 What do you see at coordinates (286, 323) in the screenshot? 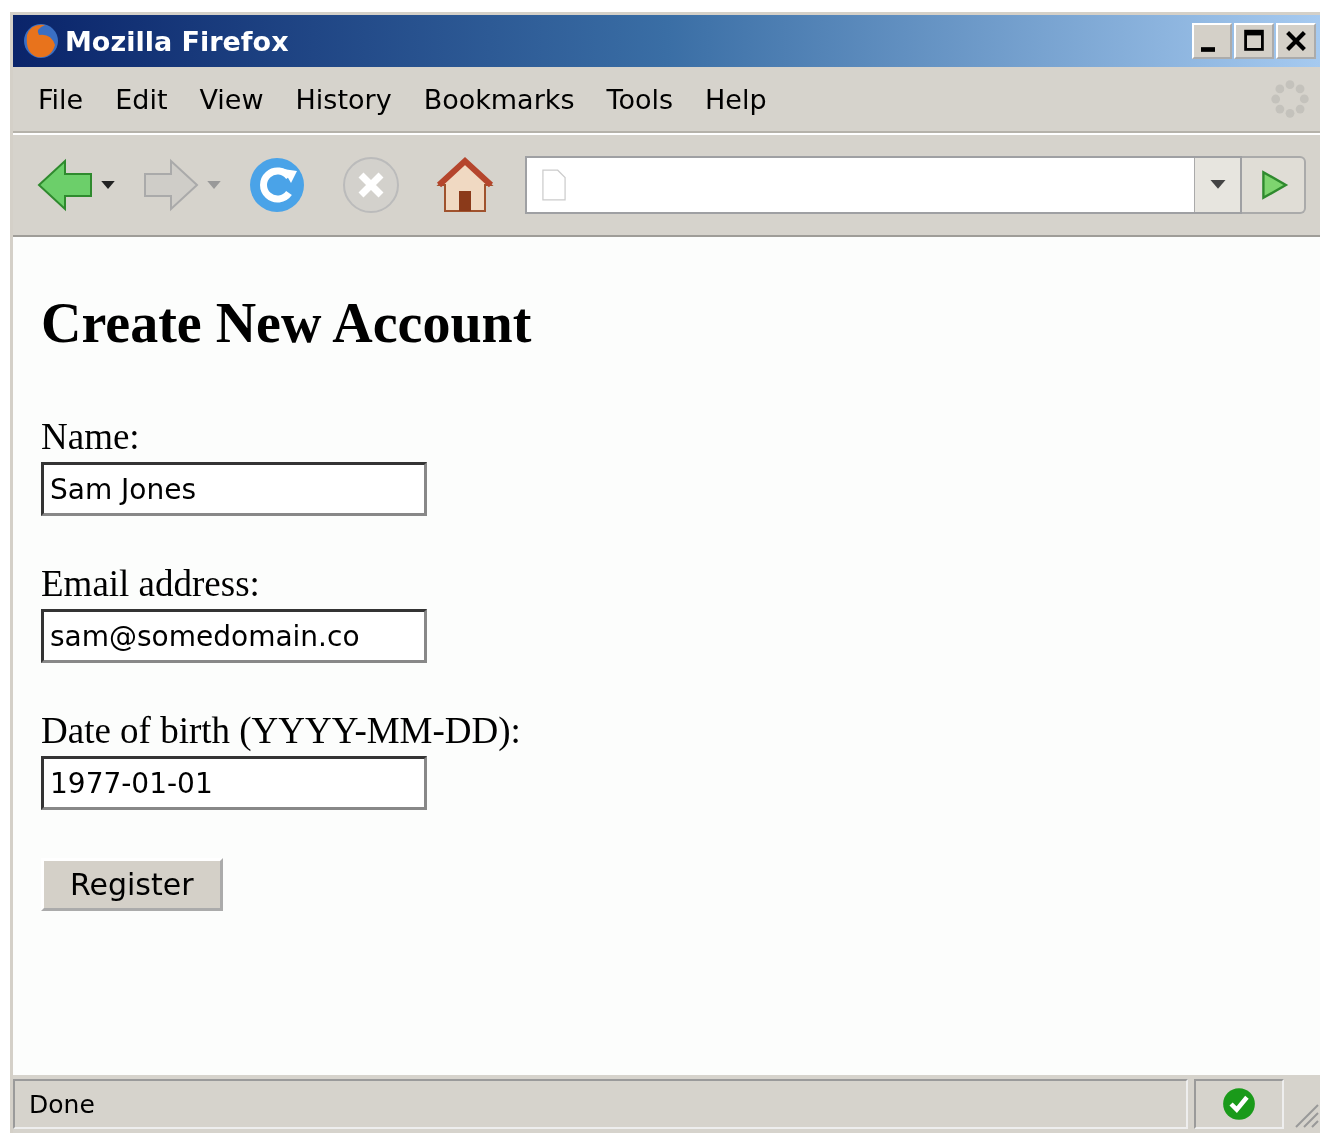
I see `page-heading: Create New Account` at bounding box center [286, 323].